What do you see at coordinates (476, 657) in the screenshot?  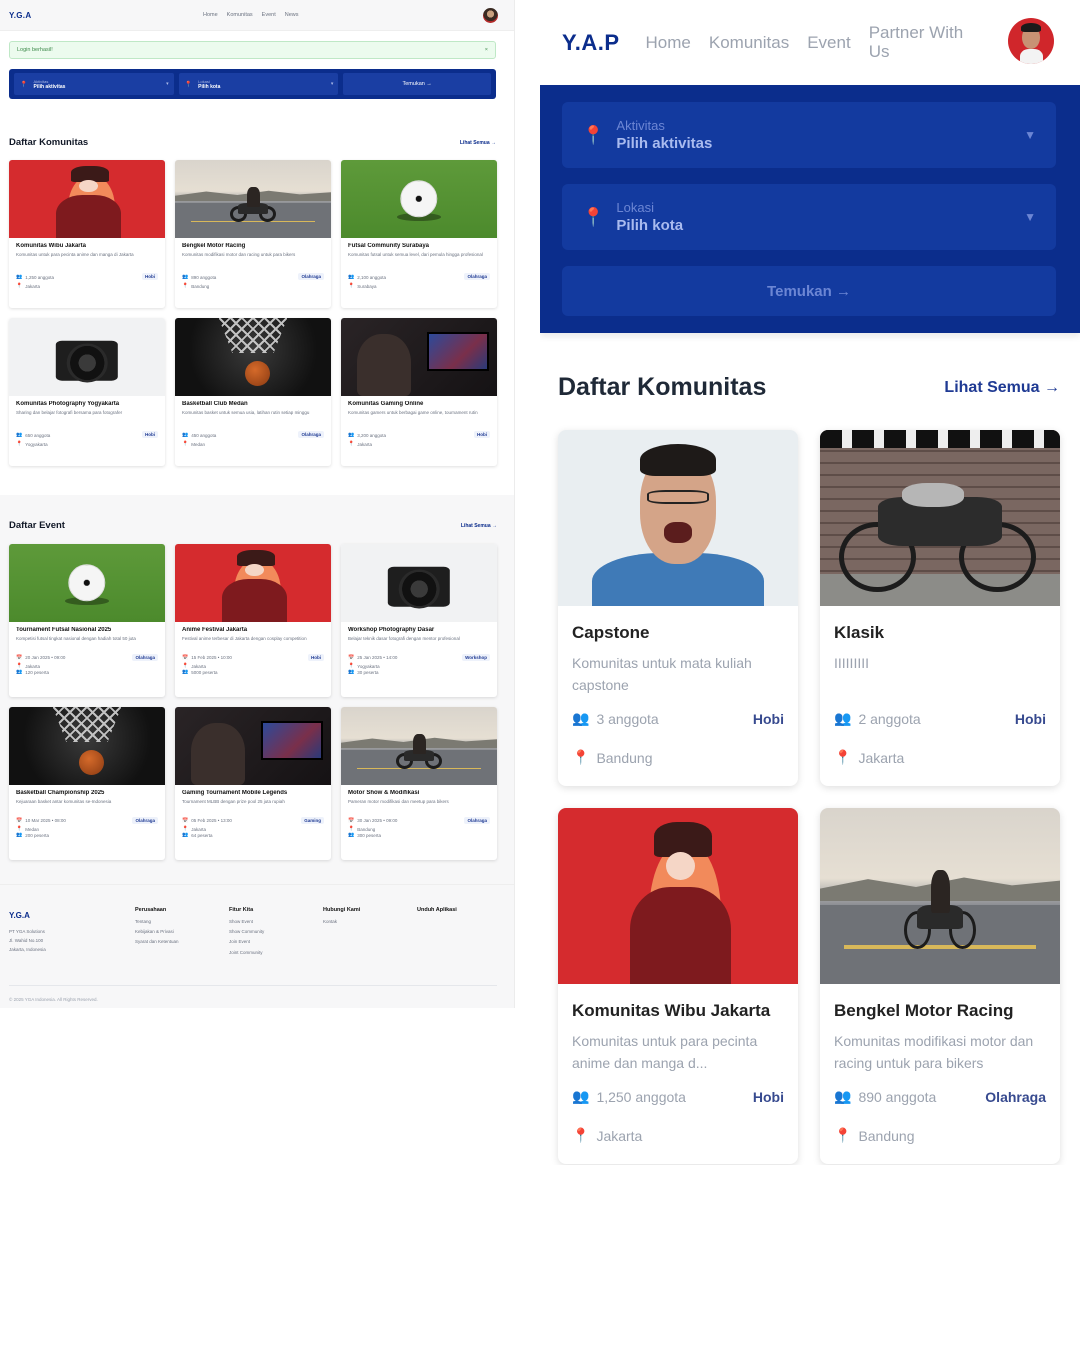 I see `category-badge: Workshop` at bounding box center [476, 657].